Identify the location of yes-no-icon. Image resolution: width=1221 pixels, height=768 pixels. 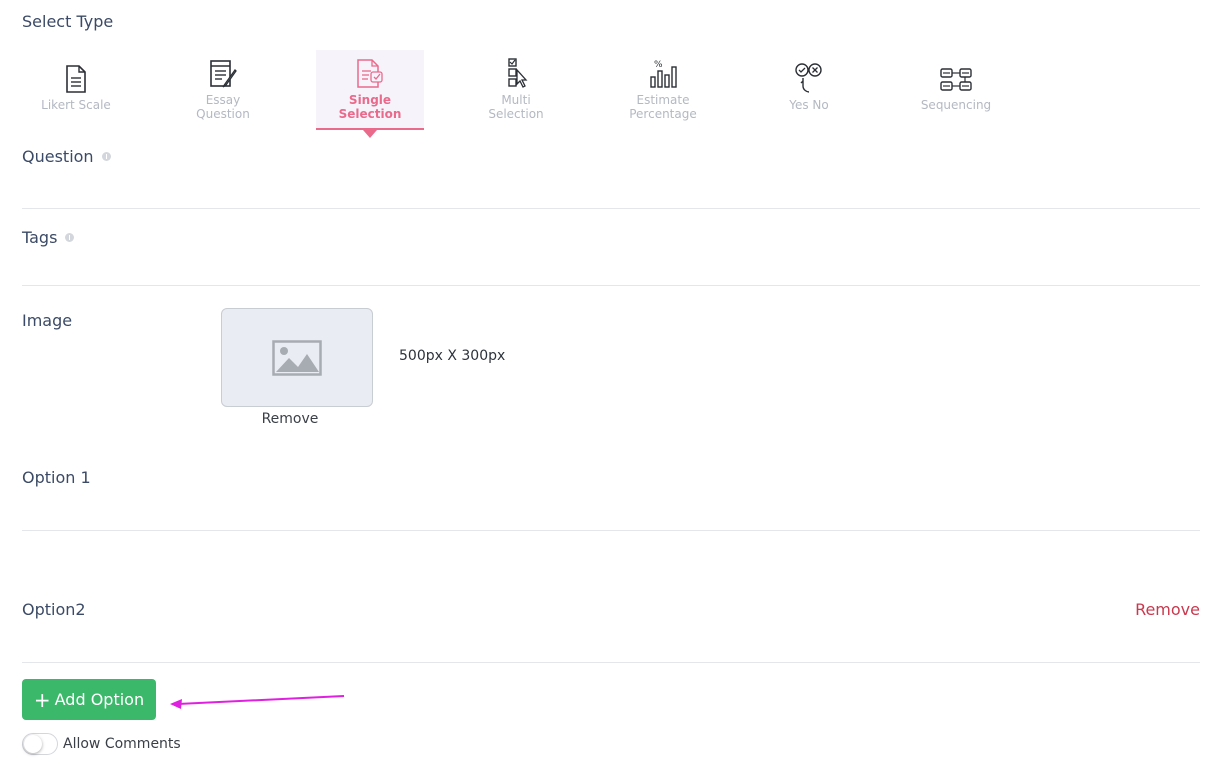
(808, 78).